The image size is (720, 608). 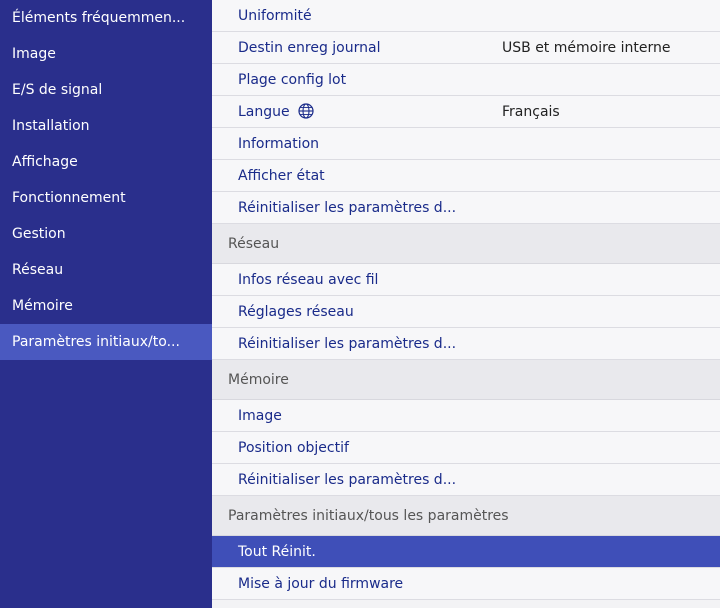 I want to click on section-title: Réseau, so click(x=254, y=244).